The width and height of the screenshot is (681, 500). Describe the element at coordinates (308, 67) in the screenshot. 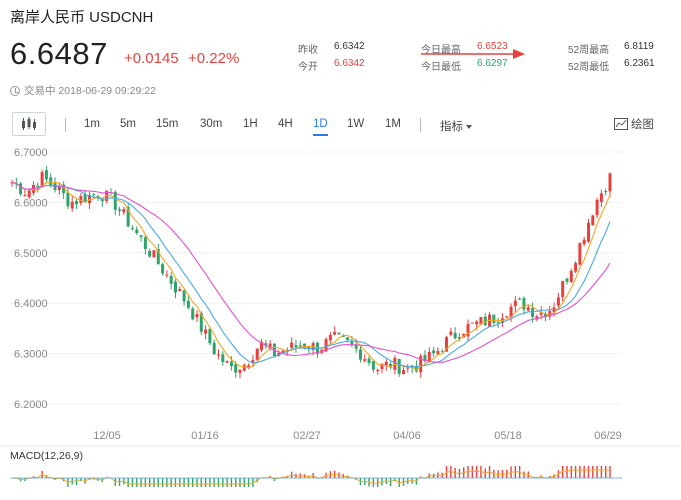

I see `open-label: 今开` at that location.